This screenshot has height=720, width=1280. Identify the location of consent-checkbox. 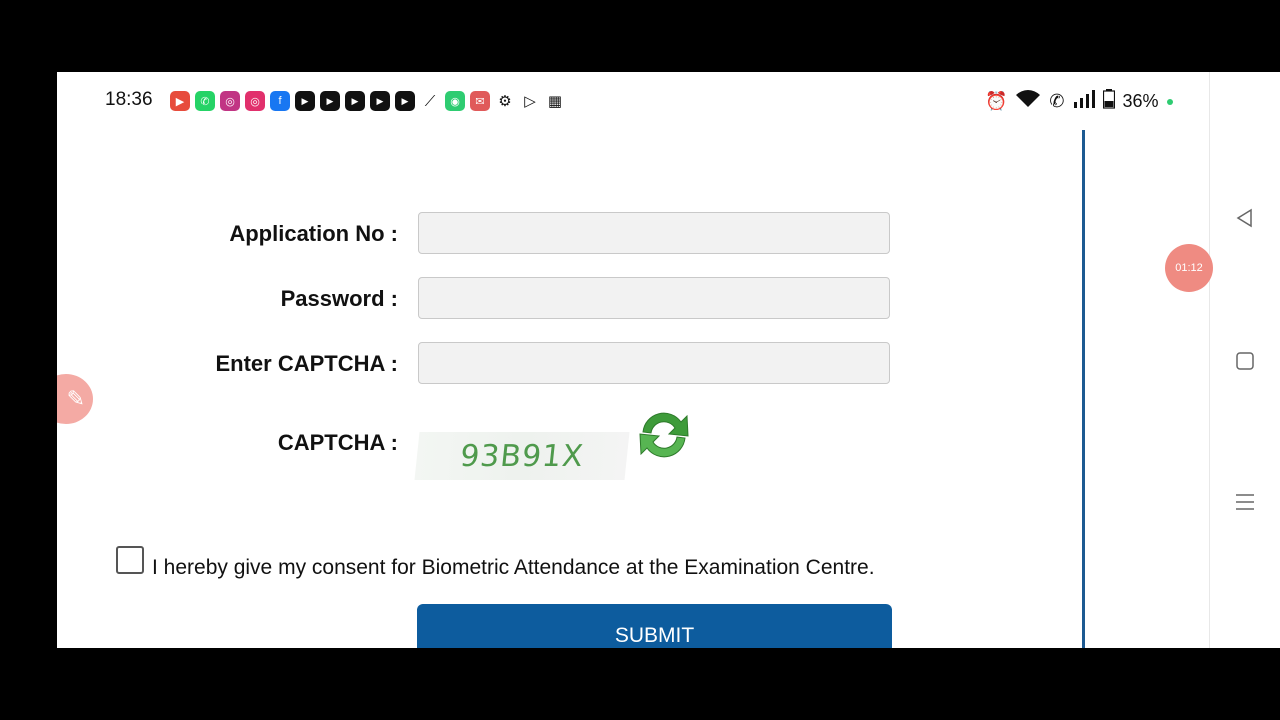
(130, 560).